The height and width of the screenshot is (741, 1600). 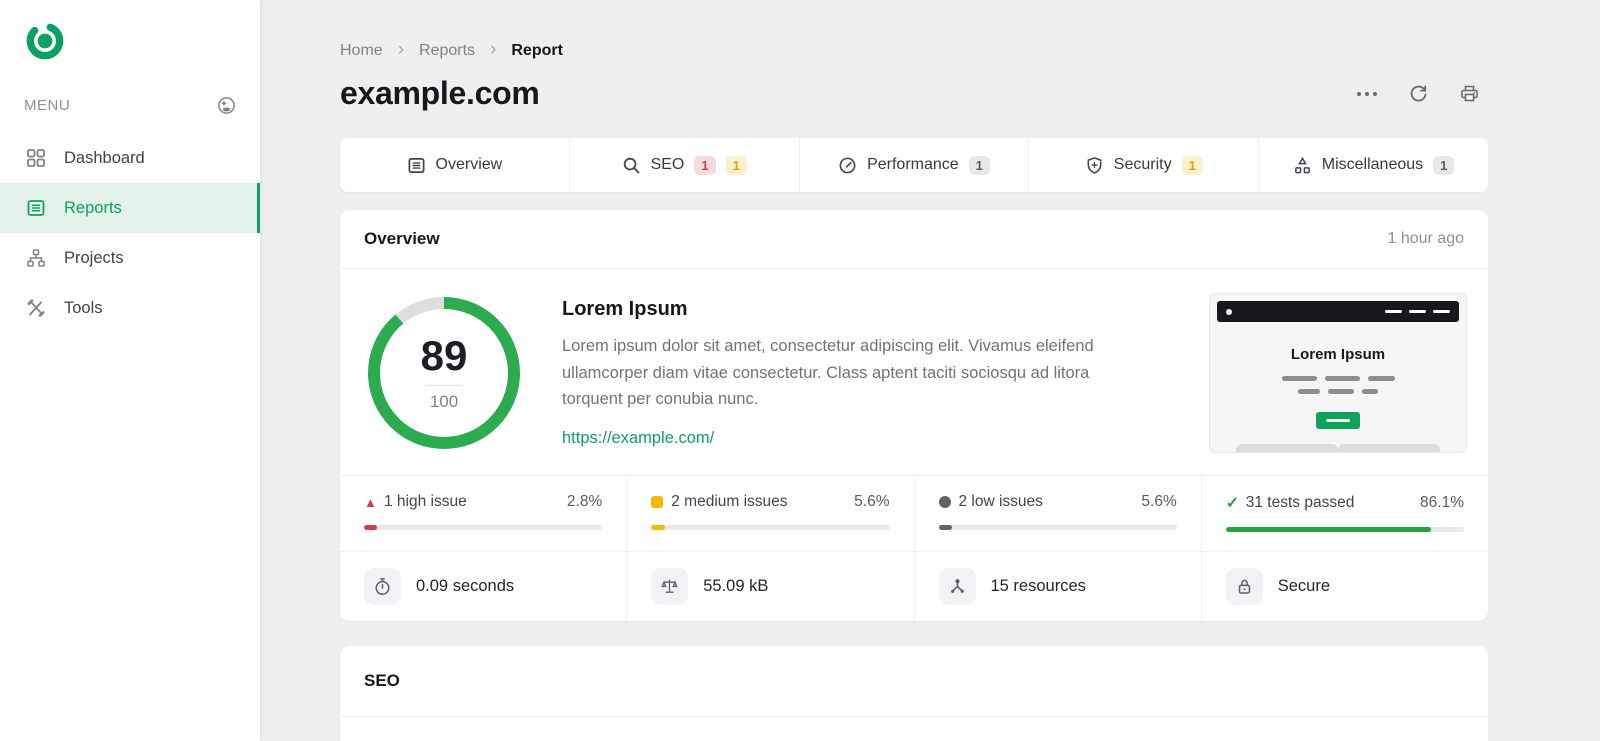 I want to click on sidebar-item-label: Dashboard, so click(x=104, y=157).